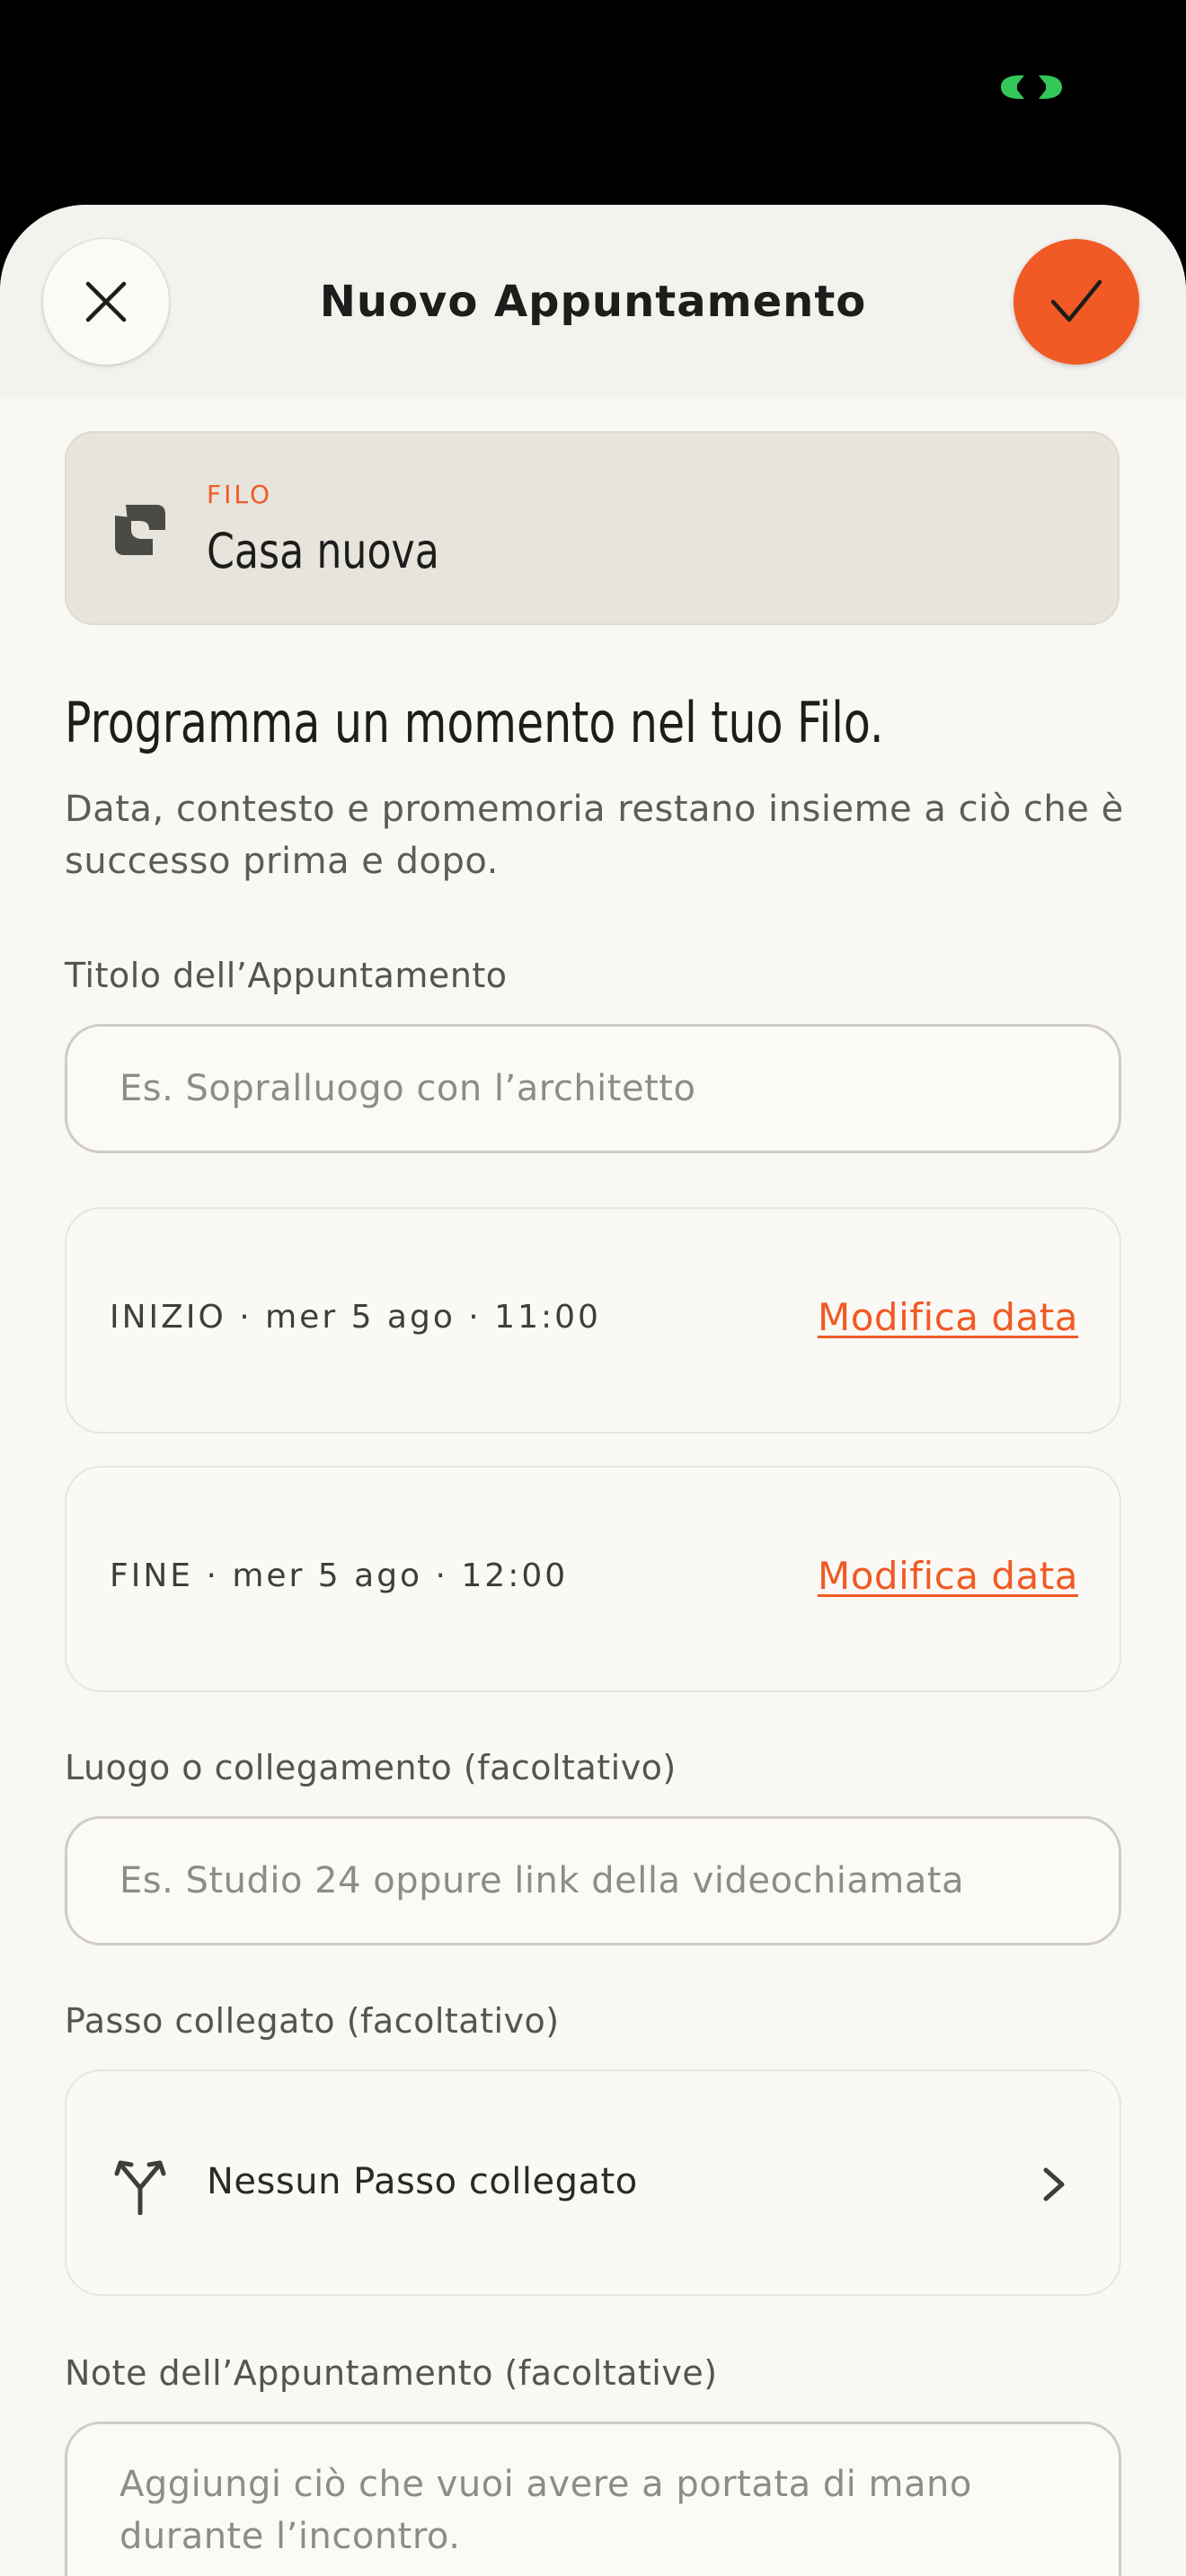  Describe the element at coordinates (323, 551) in the screenshot. I see `filo-name: Casa nuova` at that location.